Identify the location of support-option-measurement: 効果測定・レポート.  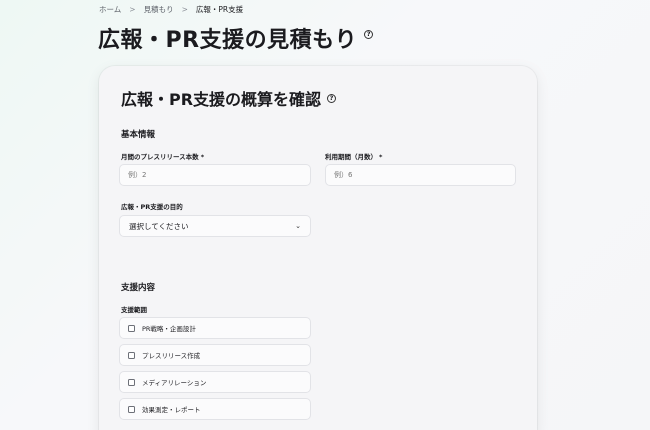
(215, 409).